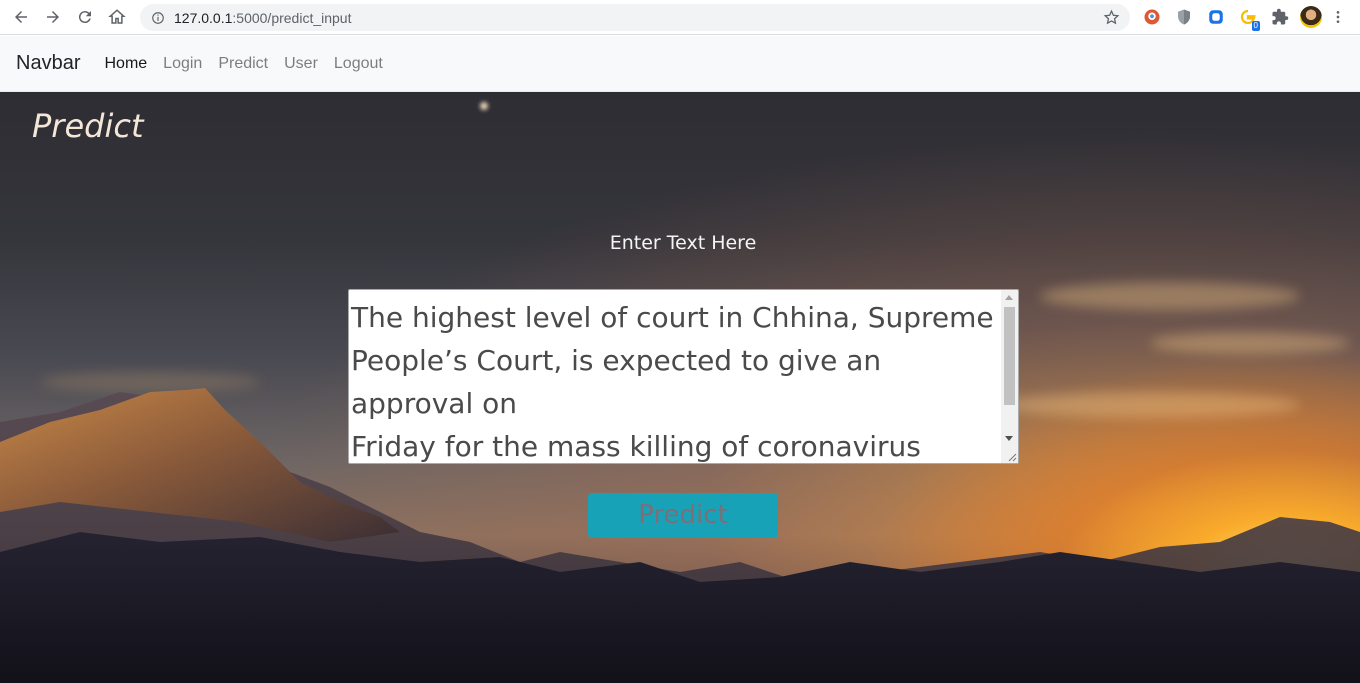 This screenshot has width=1360, height=683. Describe the element at coordinates (358, 64) in the screenshot. I see `nav-link-logout: Logout` at that location.